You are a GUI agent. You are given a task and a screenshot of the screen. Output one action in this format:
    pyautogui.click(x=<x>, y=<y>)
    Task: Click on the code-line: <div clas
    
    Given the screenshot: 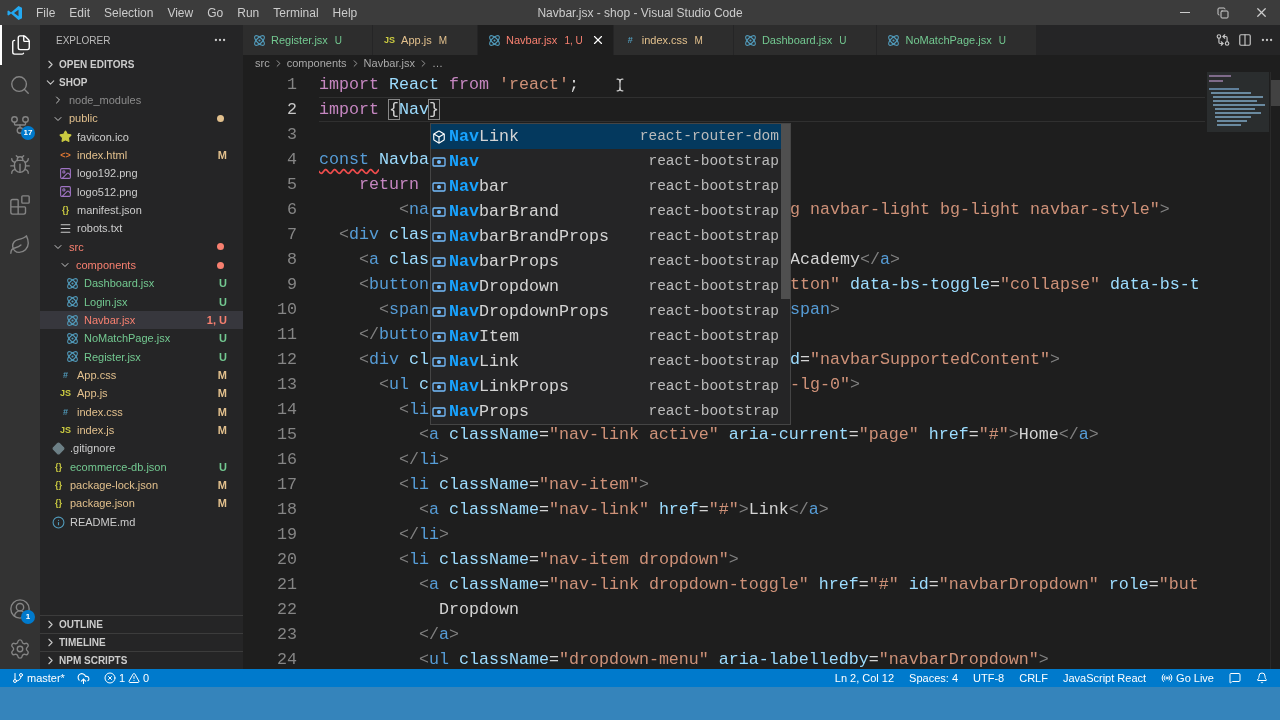 What is the action you would take?
    pyautogui.click(x=383, y=235)
    